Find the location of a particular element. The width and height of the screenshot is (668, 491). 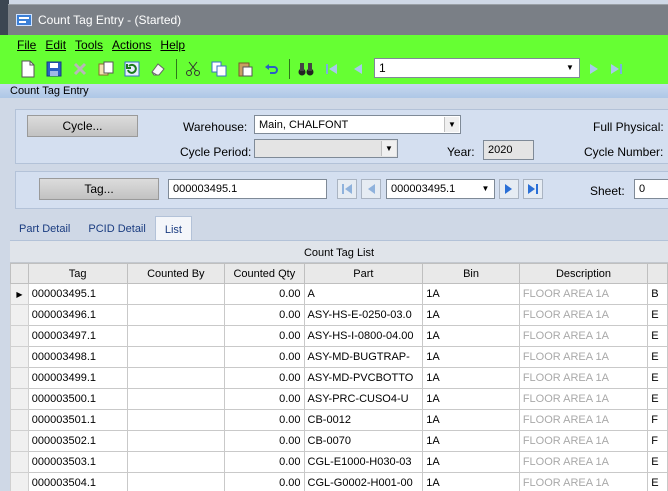

cell-tag: 000003502.1 is located at coordinates (77, 441).